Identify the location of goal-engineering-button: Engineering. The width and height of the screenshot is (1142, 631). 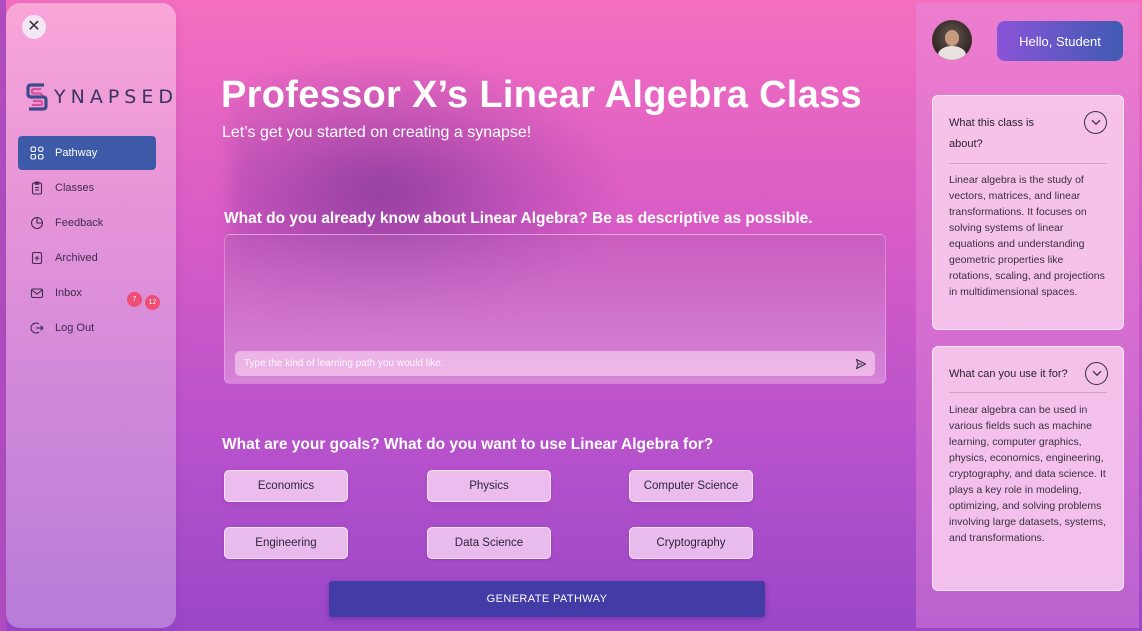
(286, 543).